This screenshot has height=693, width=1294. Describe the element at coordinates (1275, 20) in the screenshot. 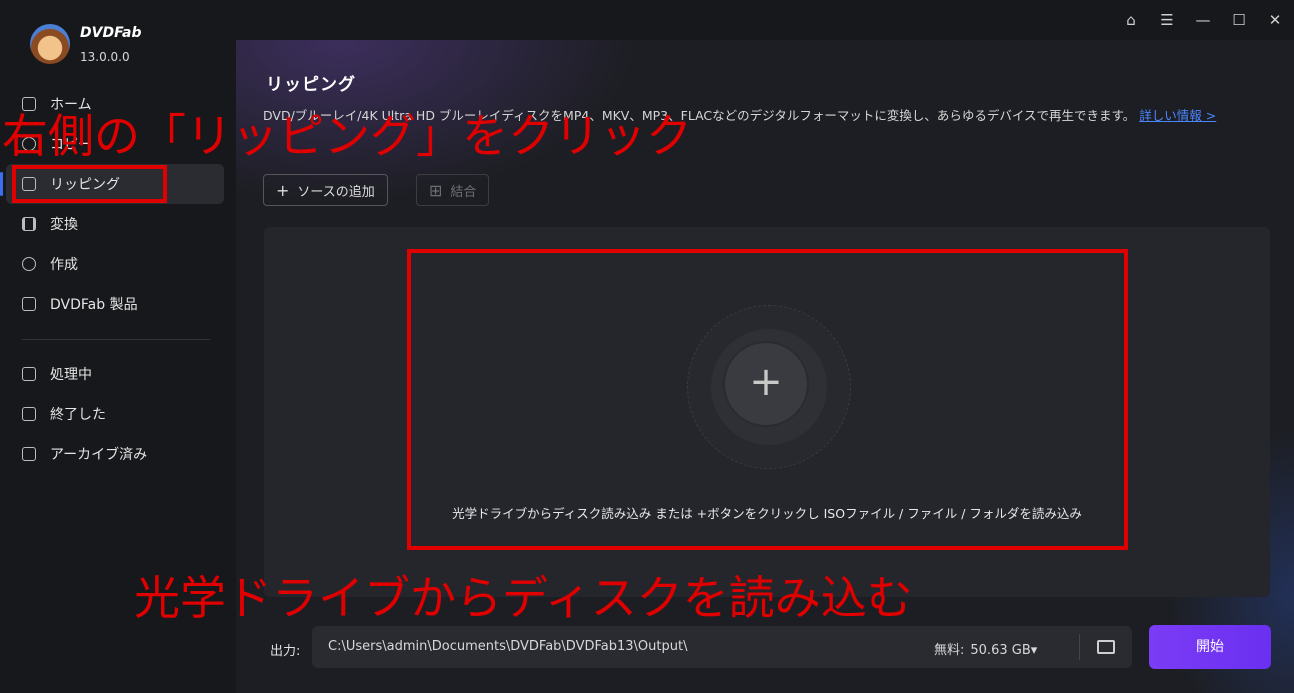

I see `close-icon: ✕` at that location.